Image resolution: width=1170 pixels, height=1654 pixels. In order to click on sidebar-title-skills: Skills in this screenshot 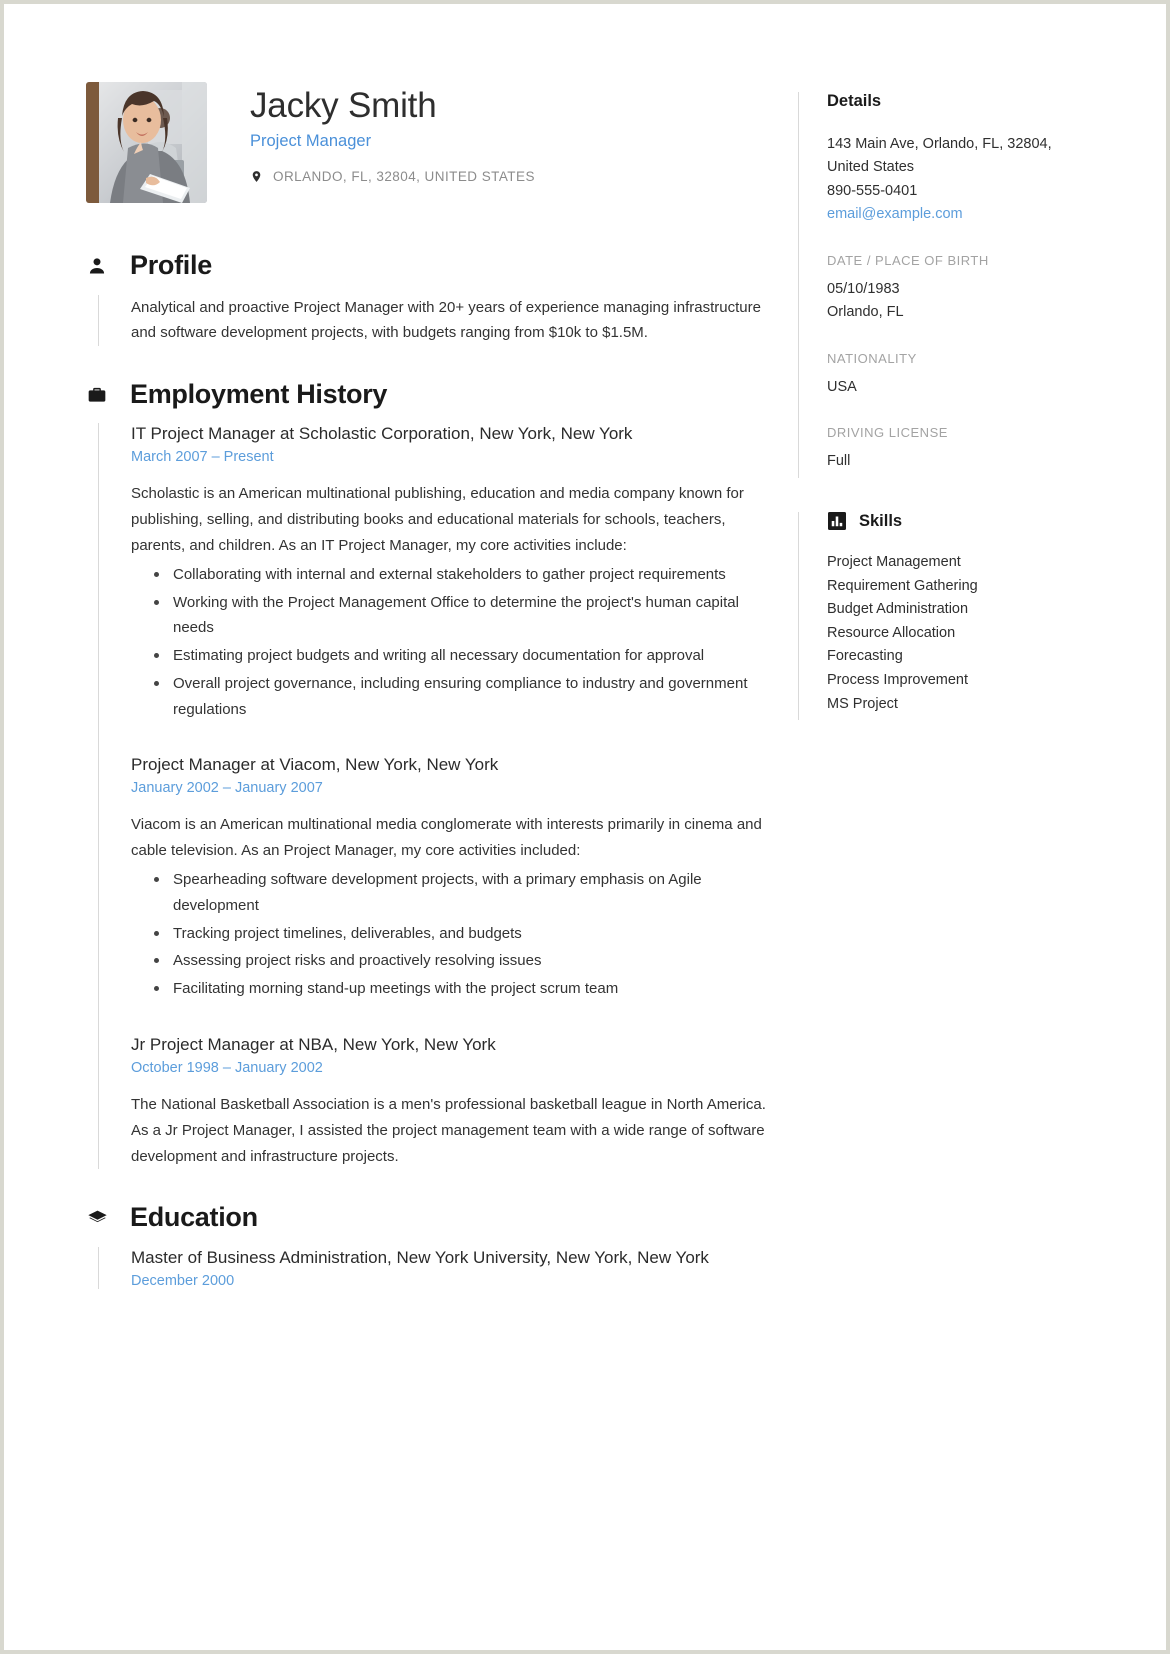, I will do `click(881, 520)`.